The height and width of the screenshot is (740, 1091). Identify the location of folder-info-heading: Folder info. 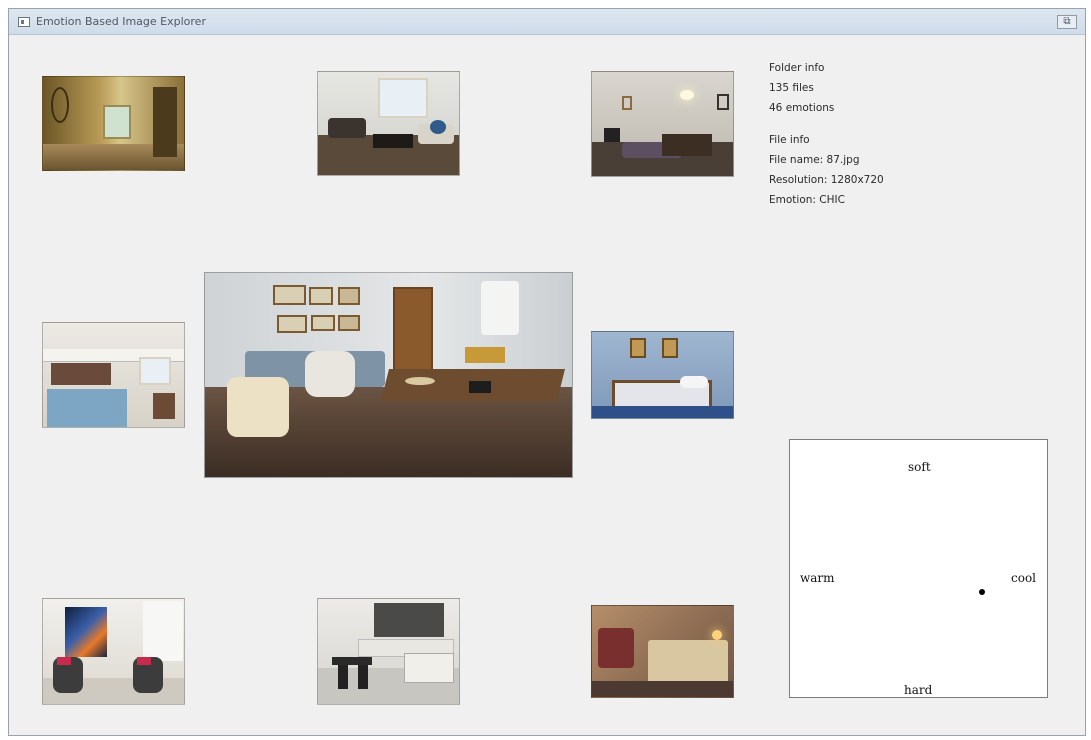
(797, 68).